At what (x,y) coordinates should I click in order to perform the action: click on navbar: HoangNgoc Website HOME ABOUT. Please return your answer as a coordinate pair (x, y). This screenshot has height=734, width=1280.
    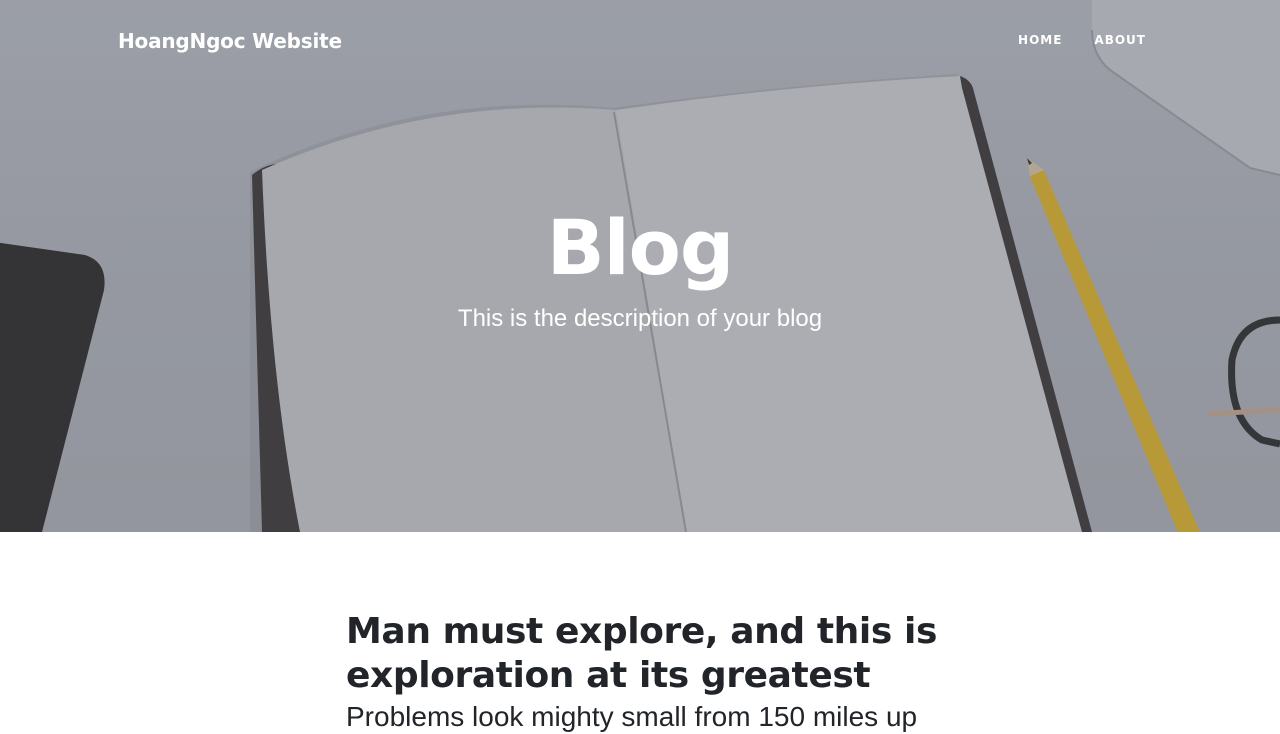
    Looking at the image, I should click on (640, 41).